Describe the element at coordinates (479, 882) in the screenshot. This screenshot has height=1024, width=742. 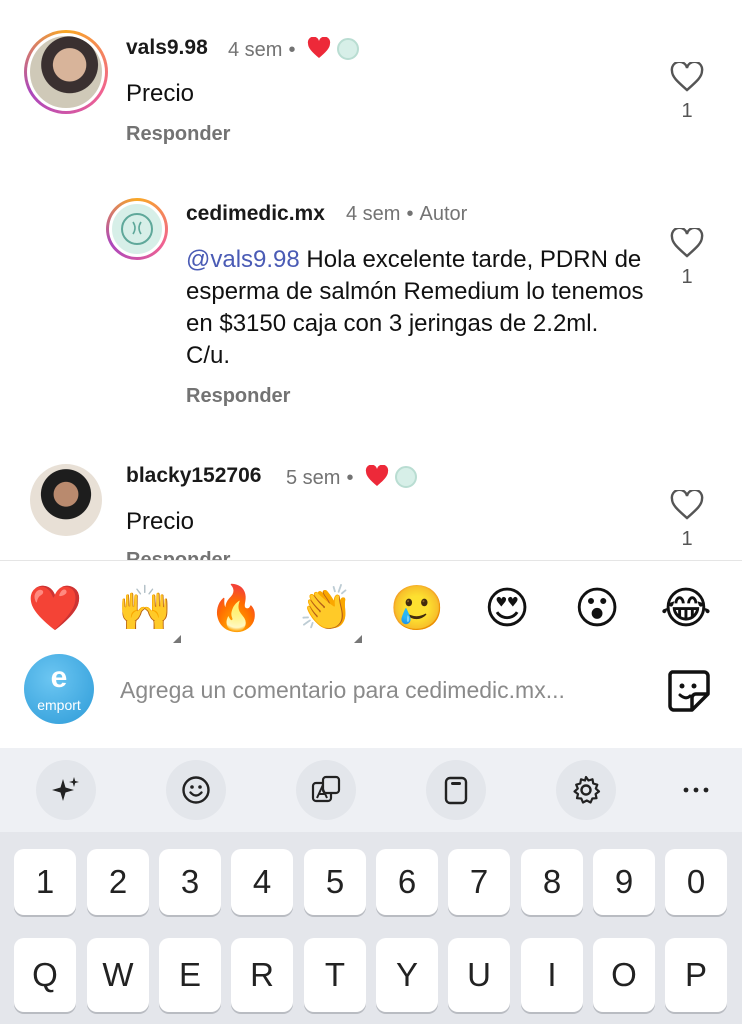
I see `key-7: 7` at that location.